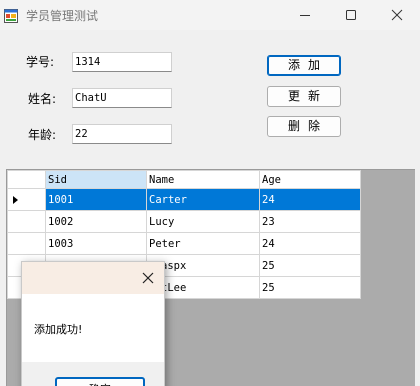 This screenshot has width=420, height=386. I want to click on delete-button: 删除, so click(304, 126).